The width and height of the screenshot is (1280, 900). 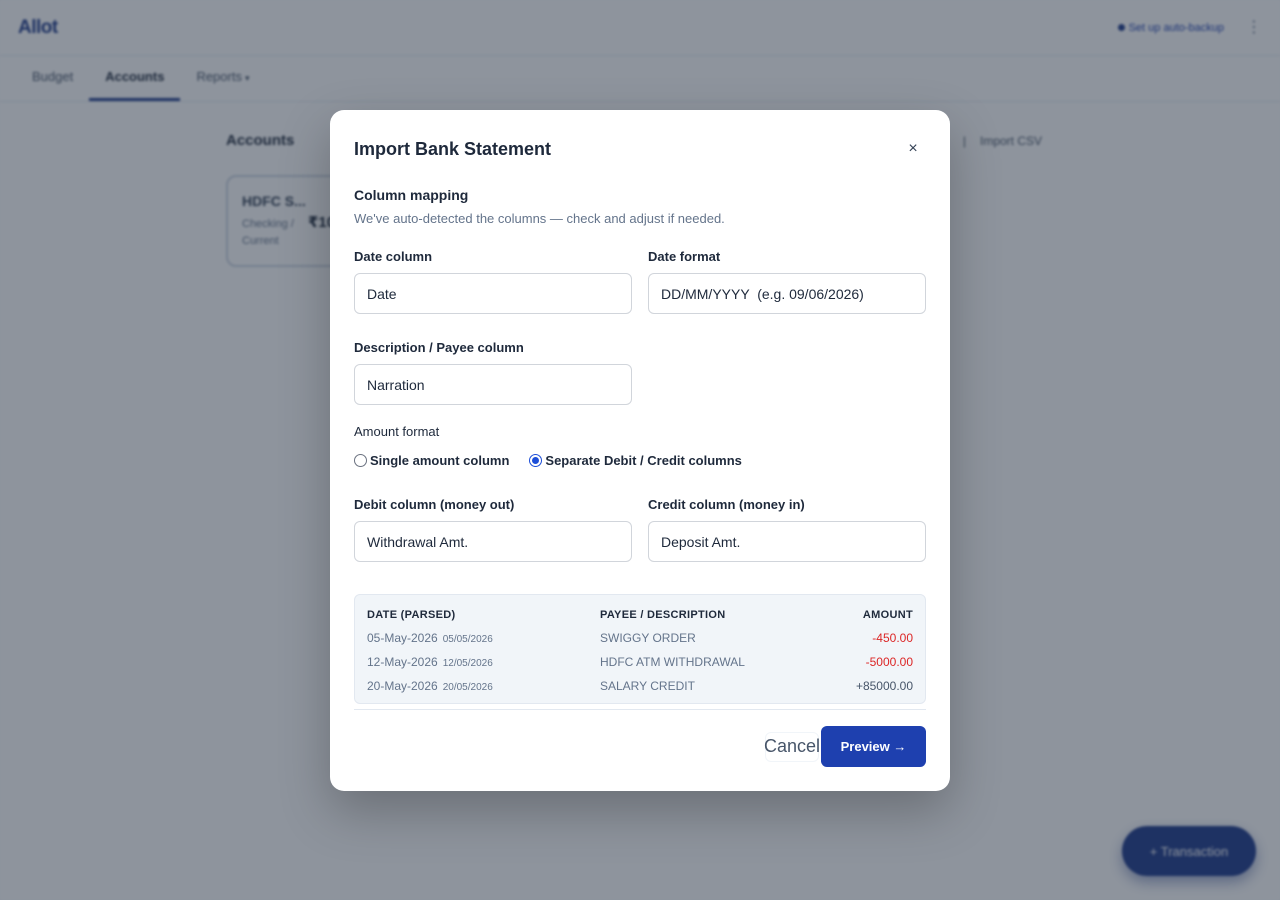 I want to click on amount: -450.00, so click(x=892, y=638).